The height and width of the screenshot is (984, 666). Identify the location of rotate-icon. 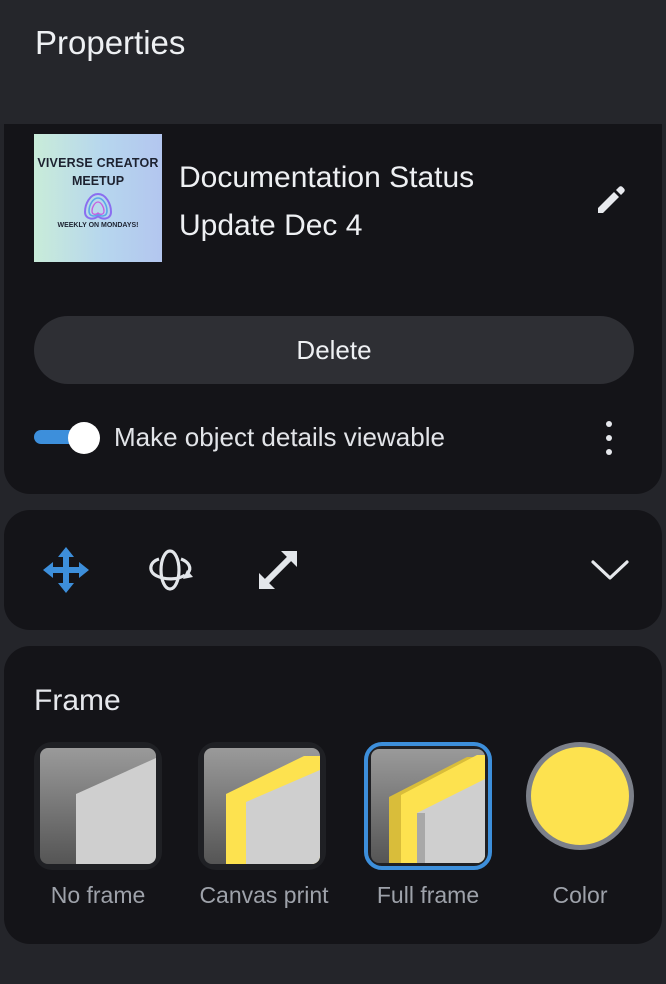
(171, 570).